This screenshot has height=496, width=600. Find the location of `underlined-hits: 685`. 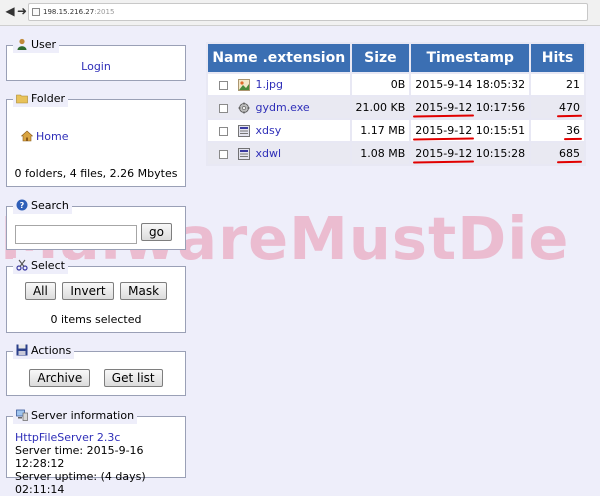

underlined-hits: 685 is located at coordinates (569, 153).